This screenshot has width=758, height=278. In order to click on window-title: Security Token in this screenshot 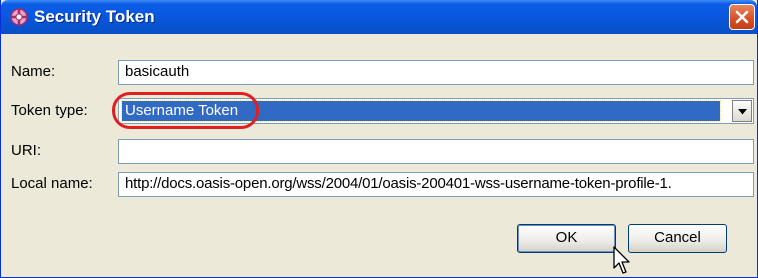, I will do `click(94, 16)`.